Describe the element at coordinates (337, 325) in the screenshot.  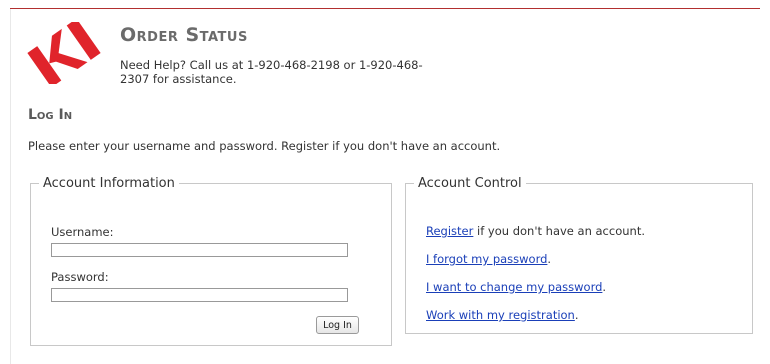
I see `login-button: Log In` at that location.